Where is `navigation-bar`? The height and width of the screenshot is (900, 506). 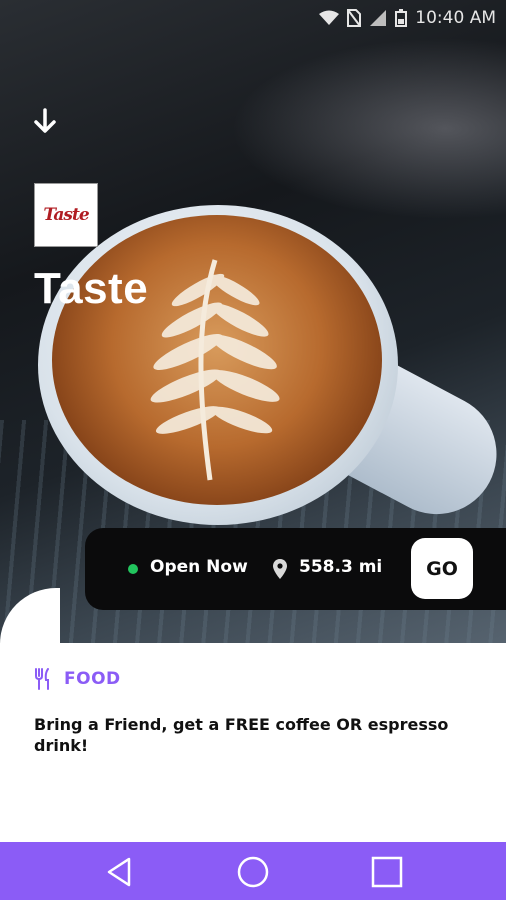
navigation-bar is located at coordinates (253, 871).